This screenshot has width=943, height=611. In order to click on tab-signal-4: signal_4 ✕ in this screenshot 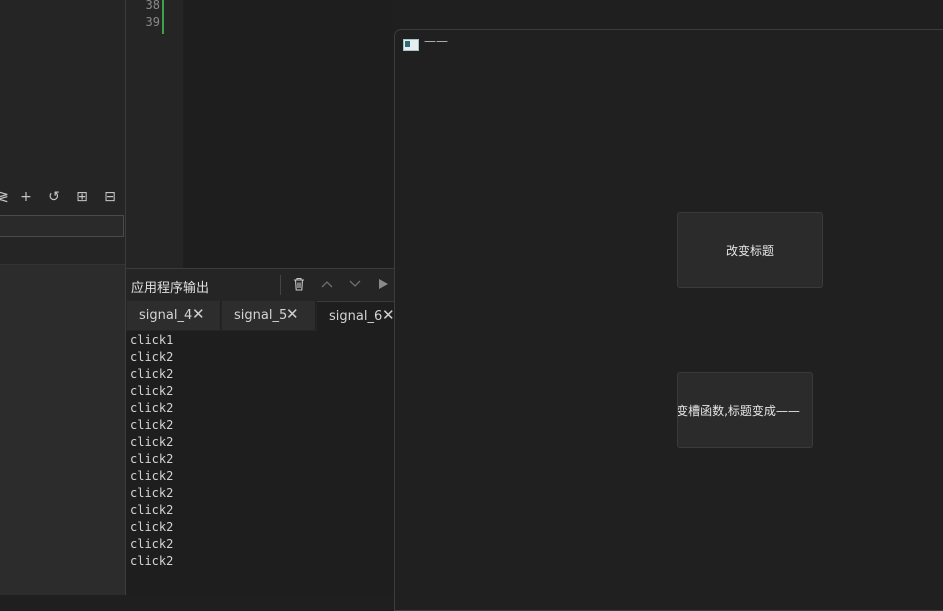, I will do `click(174, 315)`.